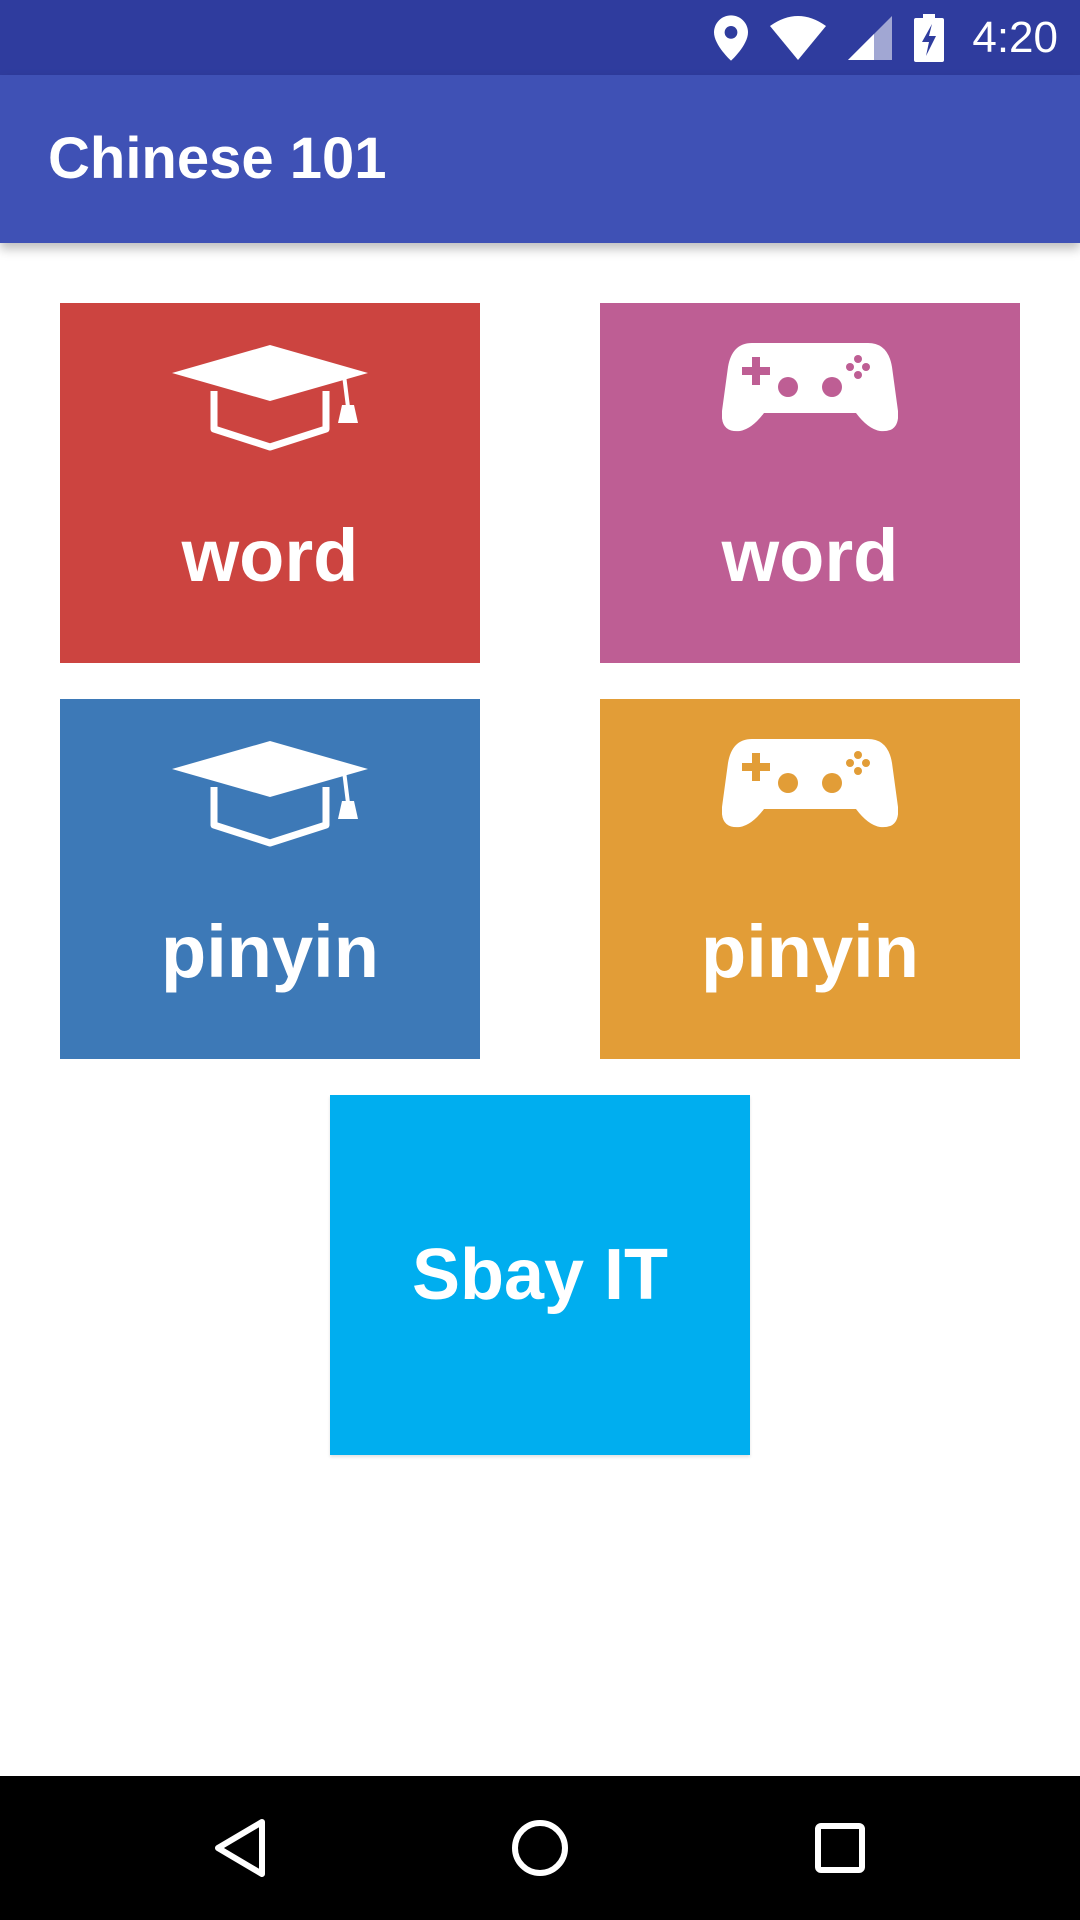 The width and height of the screenshot is (1080, 1920). I want to click on recents-button, so click(840, 1848).